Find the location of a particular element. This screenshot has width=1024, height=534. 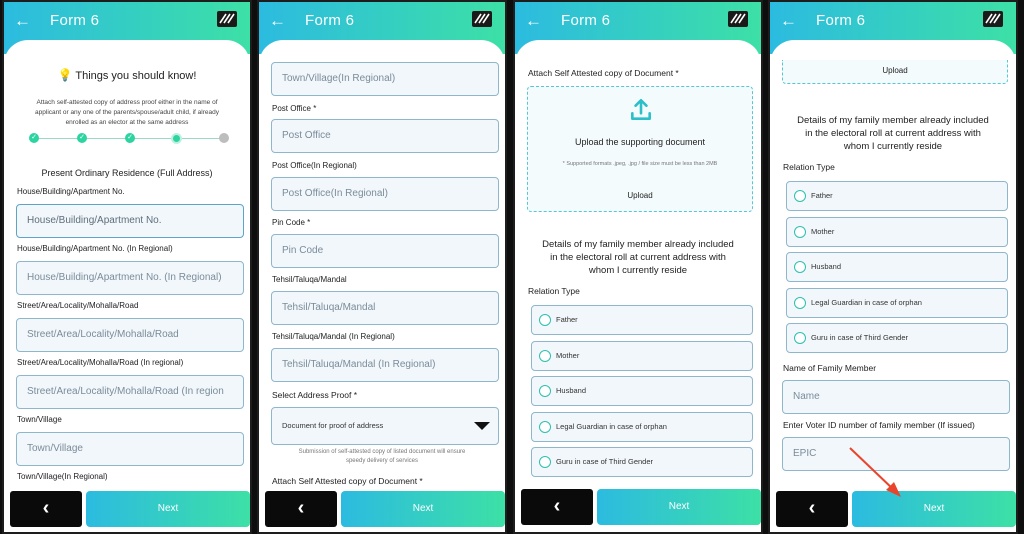

family-member-name-label: Name of Family Member is located at coordinates (830, 368).